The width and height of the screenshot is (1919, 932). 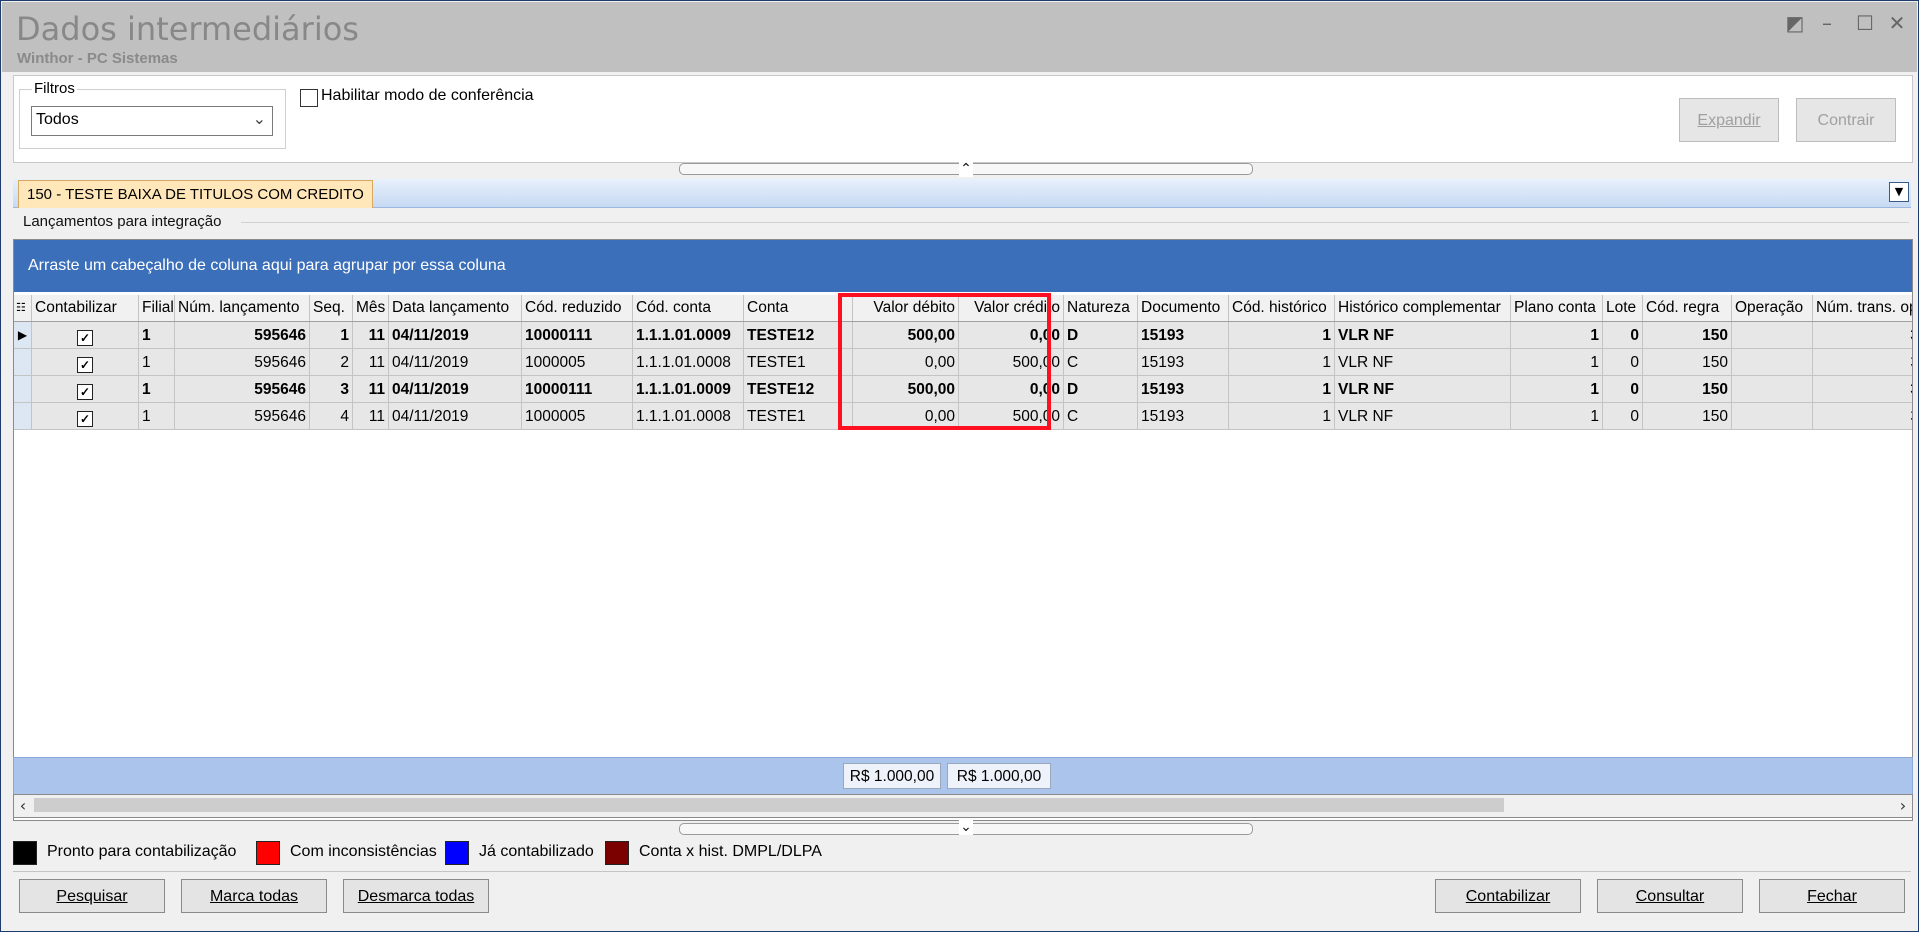 I want to click on column-header-documento: Documento, so click(x=1183, y=308).